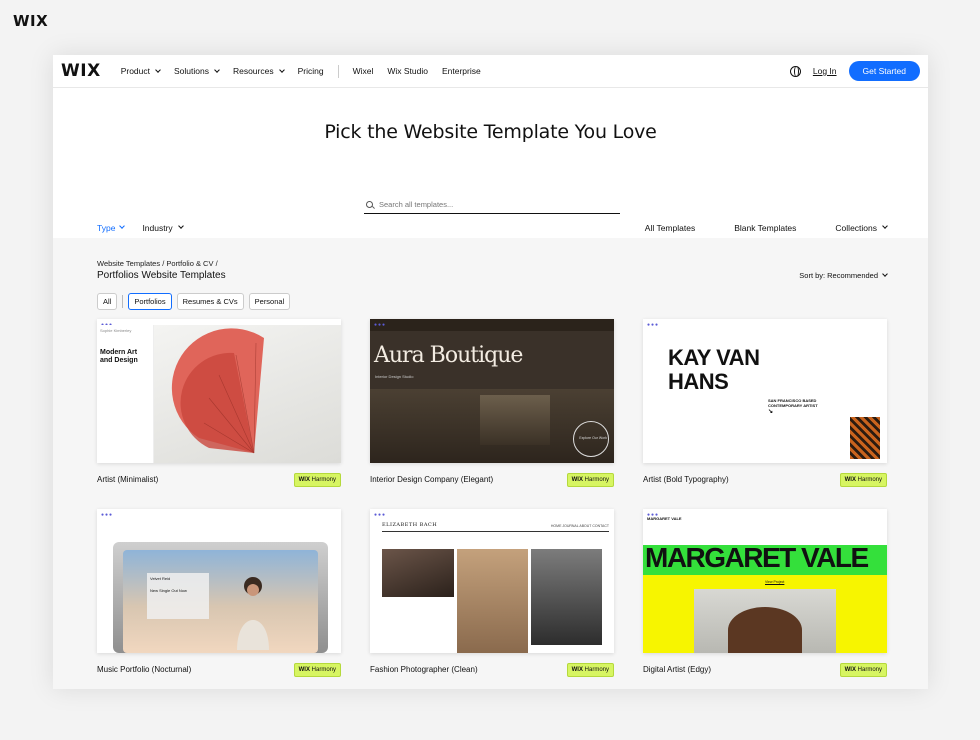 This screenshot has height=740, width=980. What do you see at coordinates (363, 71) in the screenshot?
I see `nav-wixel: Wixel` at bounding box center [363, 71].